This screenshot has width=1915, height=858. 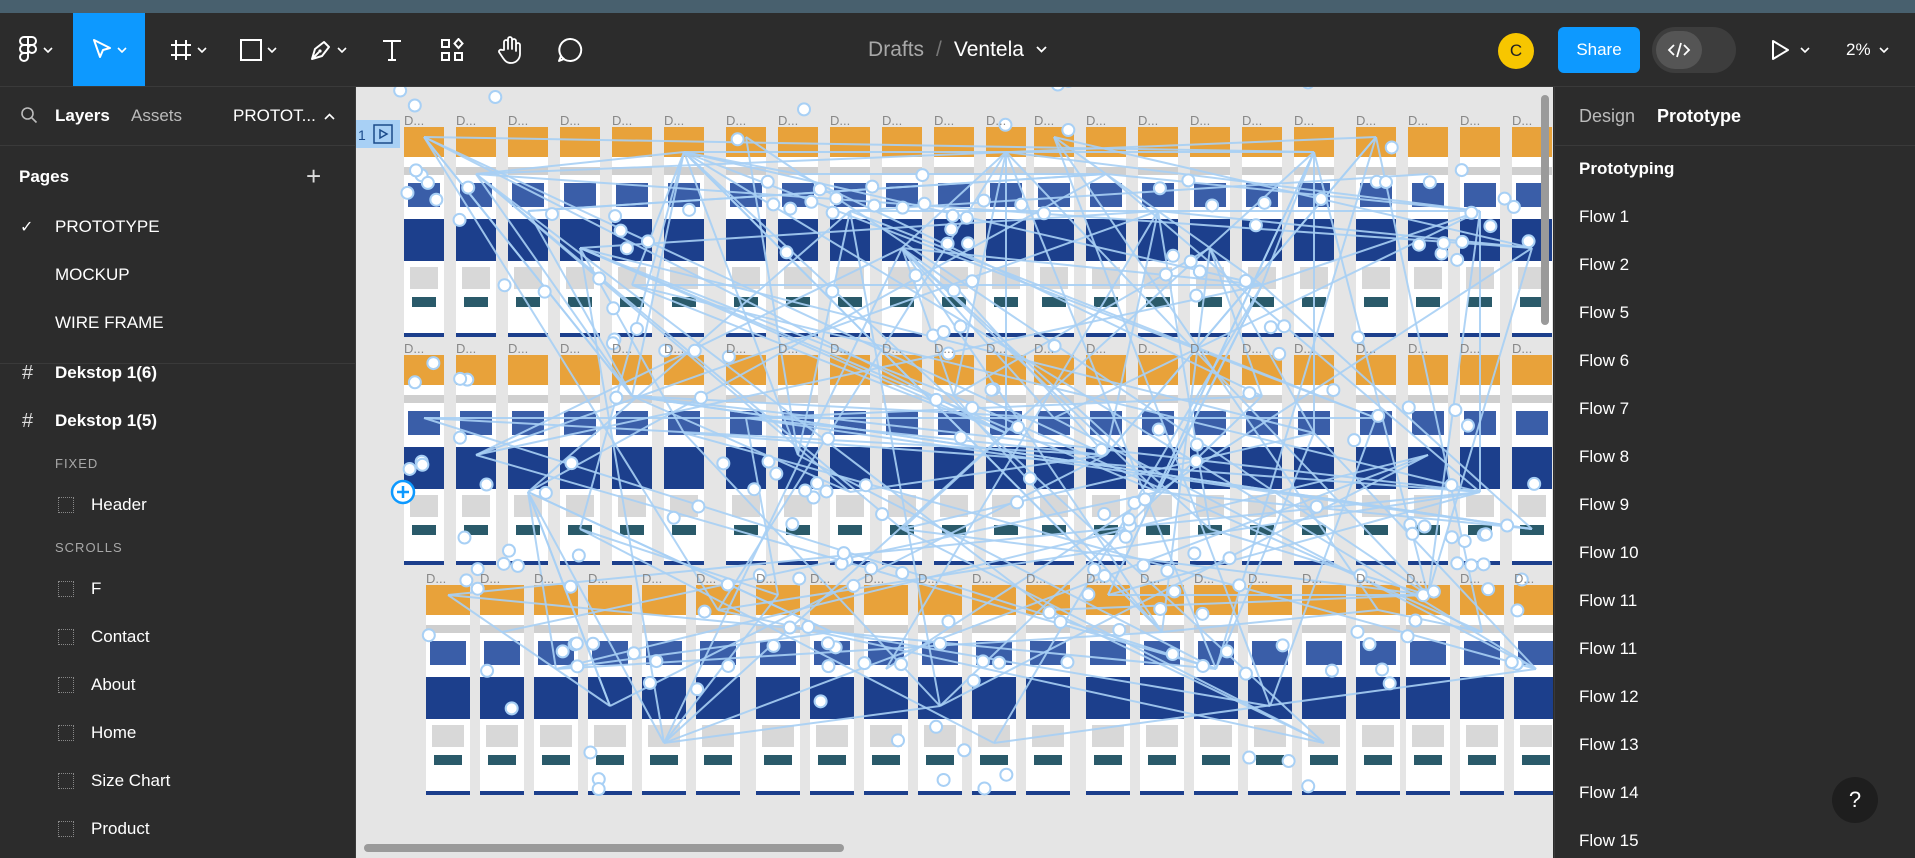 I want to click on layer-frame-desktop-6: # Dekstop 1(6), so click(x=177, y=373).